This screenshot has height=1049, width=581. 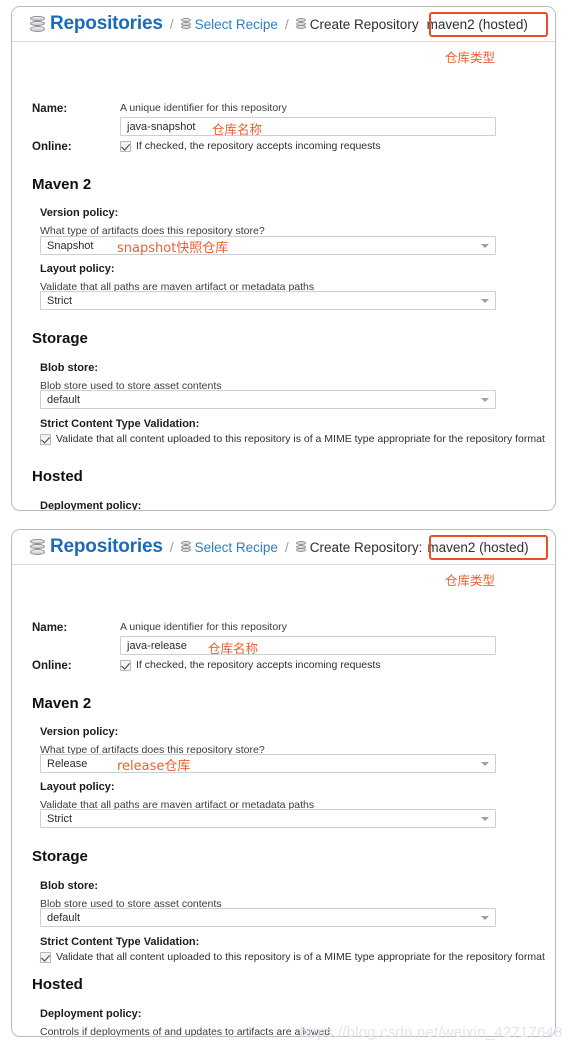 What do you see at coordinates (268, 245) in the screenshot?
I see `version-policy-select: Snapshot` at bounding box center [268, 245].